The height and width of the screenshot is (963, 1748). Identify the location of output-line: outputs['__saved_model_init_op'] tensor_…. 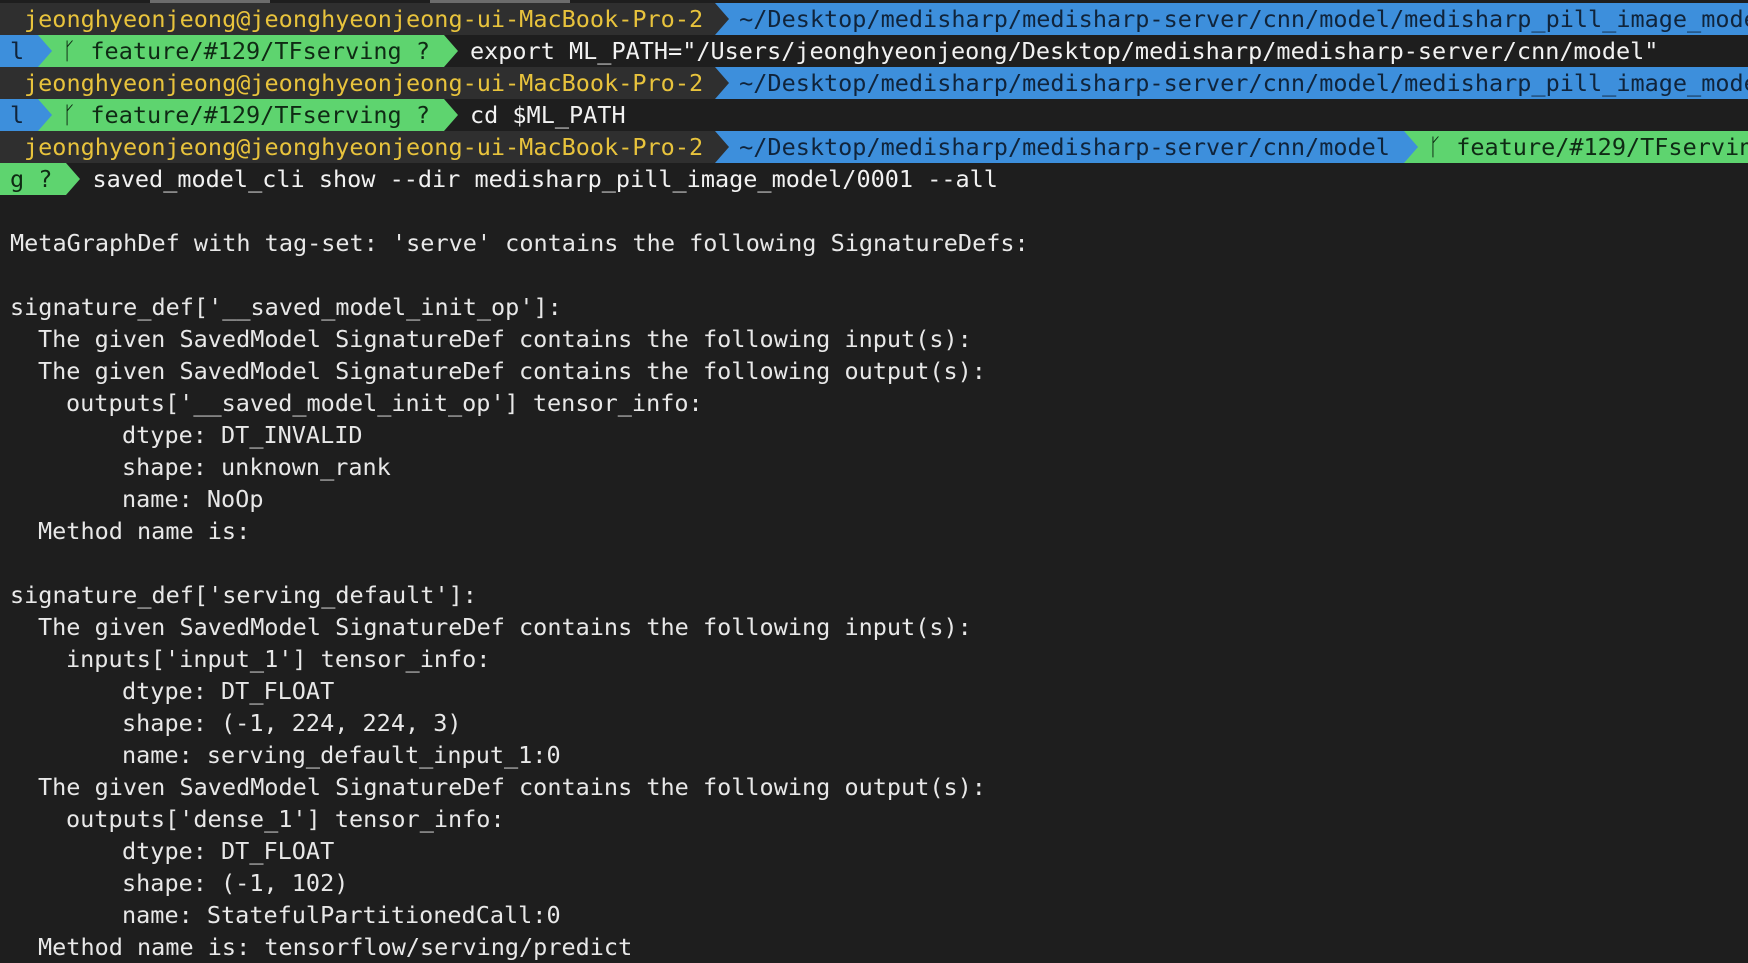
(384, 403).